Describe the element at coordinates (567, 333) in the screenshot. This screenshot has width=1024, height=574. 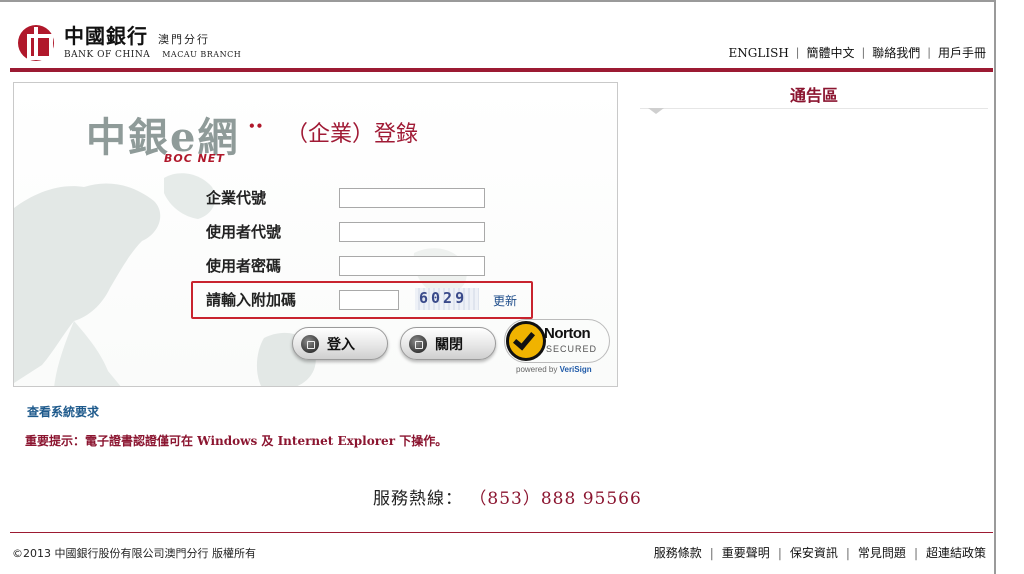
I see `norton-brand: Norton` at that location.